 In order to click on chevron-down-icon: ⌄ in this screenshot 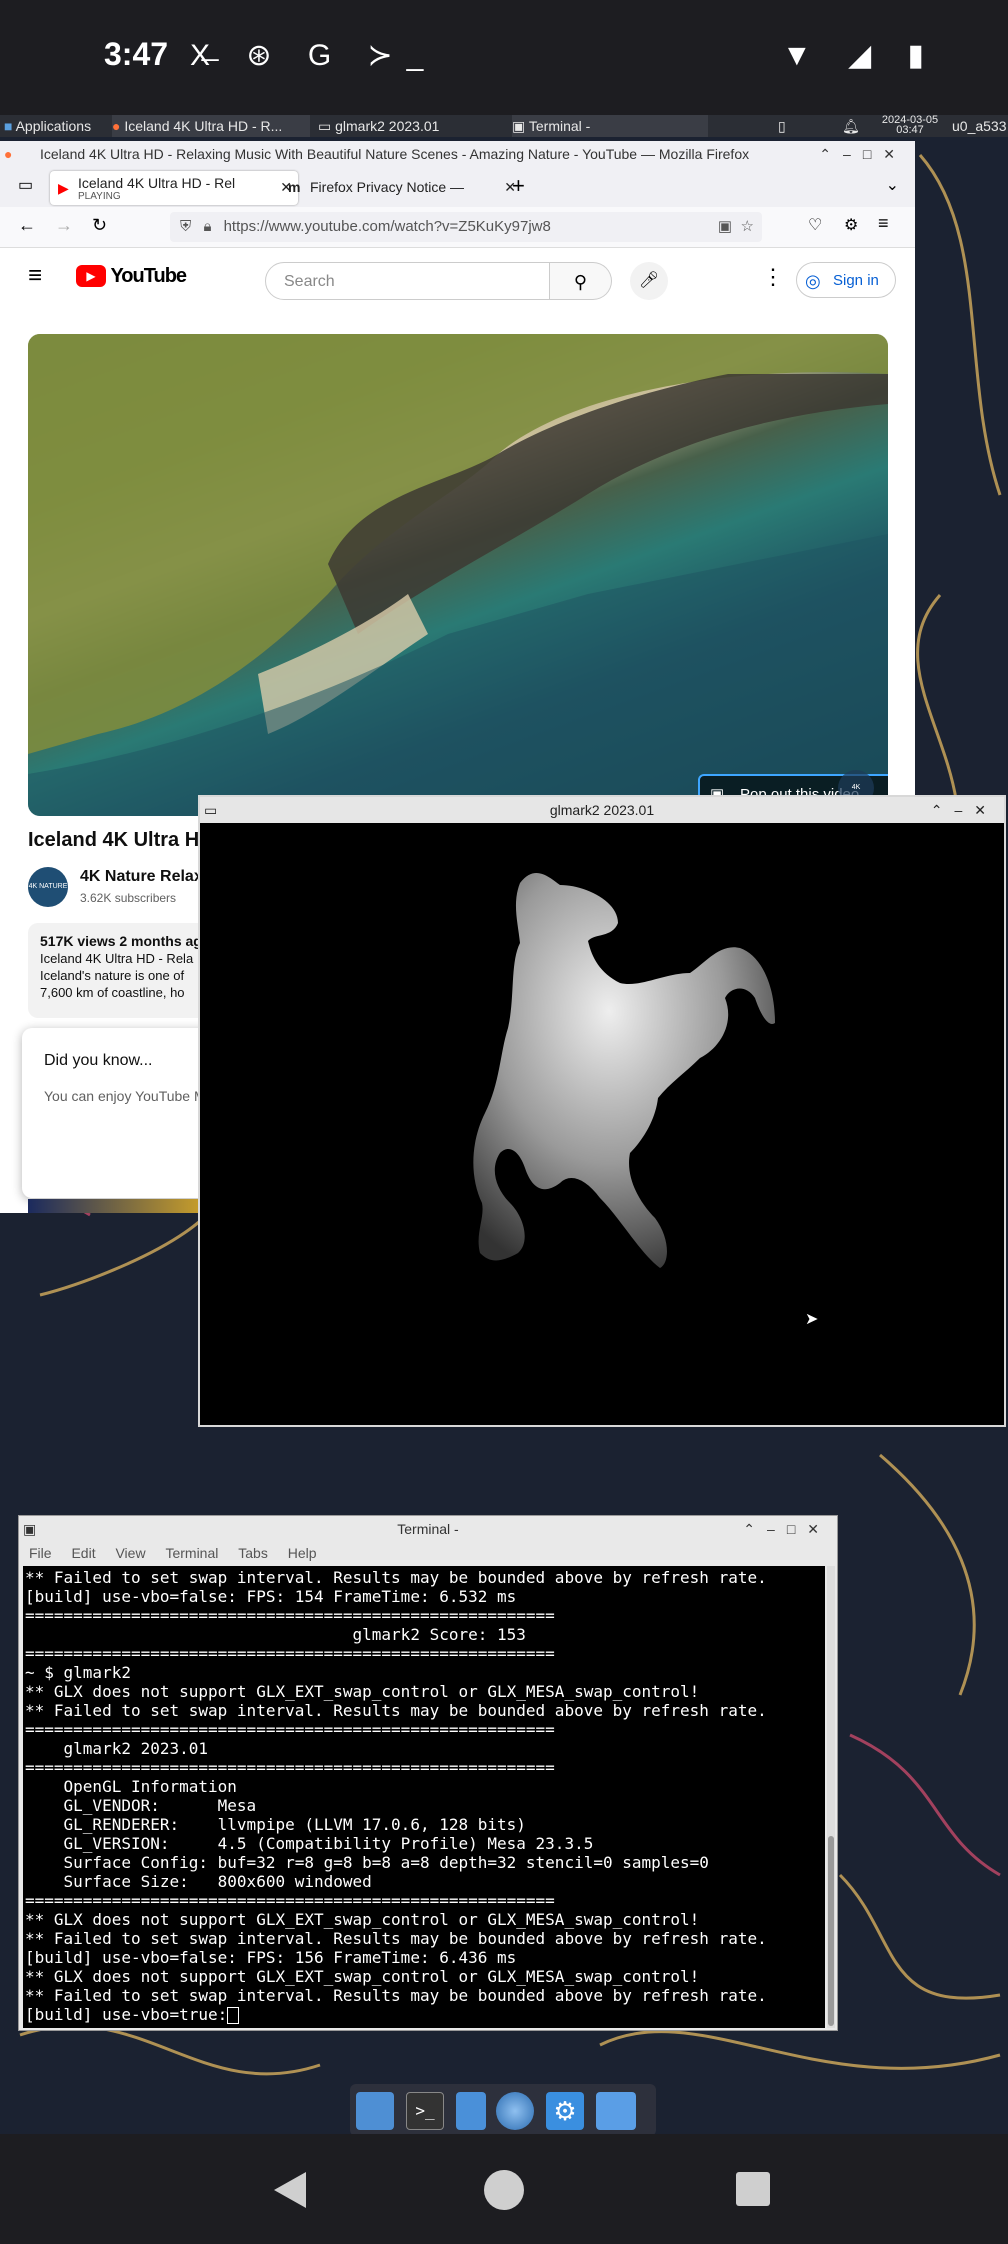, I will do `click(892, 185)`.